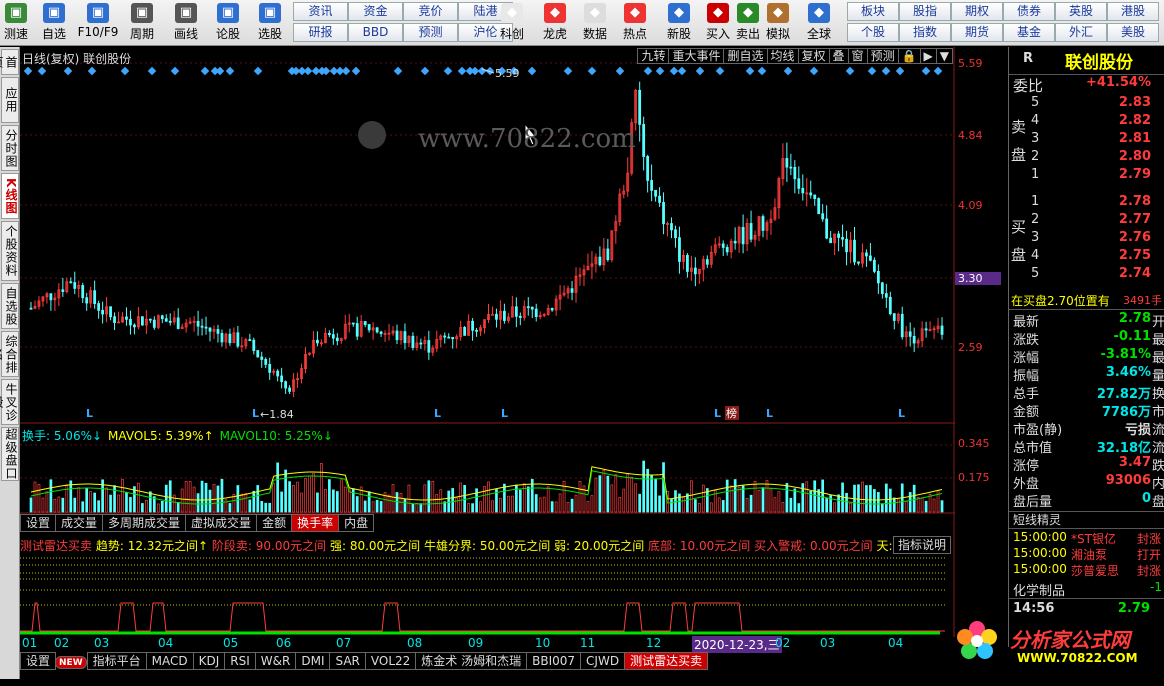 Image resolution: width=1164 pixels, height=686 pixels. What do you see at coordinates (274, 523) in the screenshot?
I see `subtab-4: 金额` at bounding box center [274, 523].